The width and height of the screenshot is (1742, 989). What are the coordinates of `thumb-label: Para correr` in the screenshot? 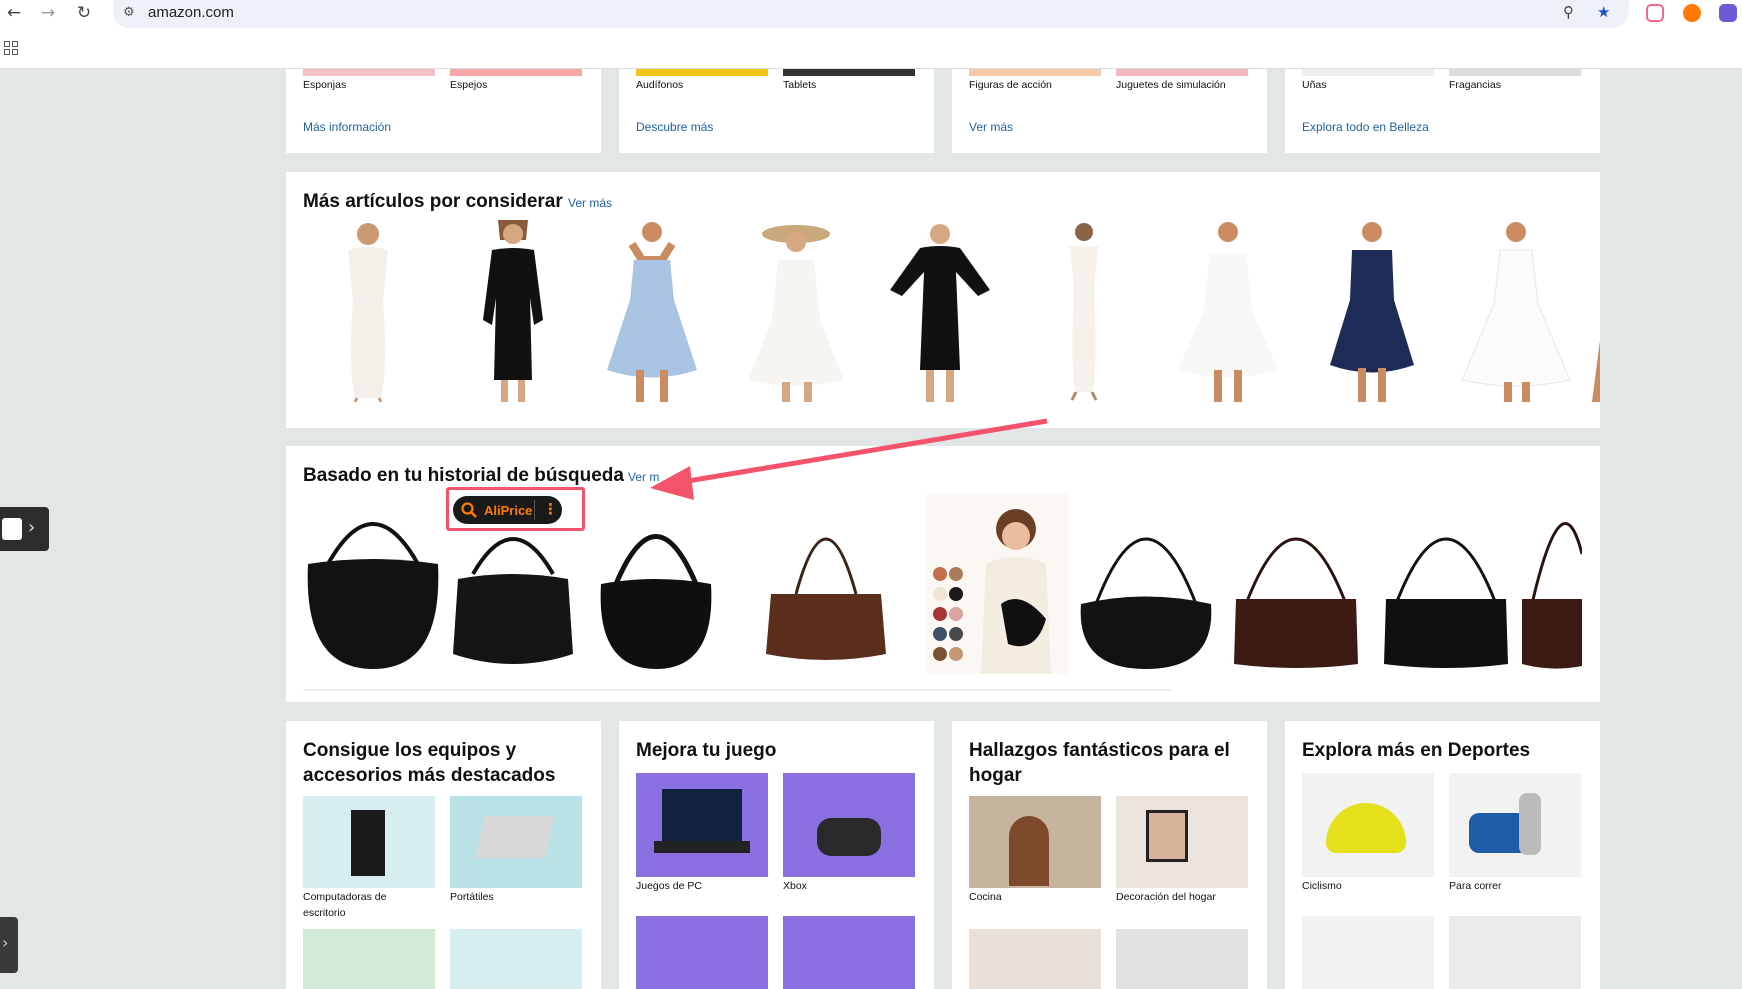 It's located at (1475, 886).